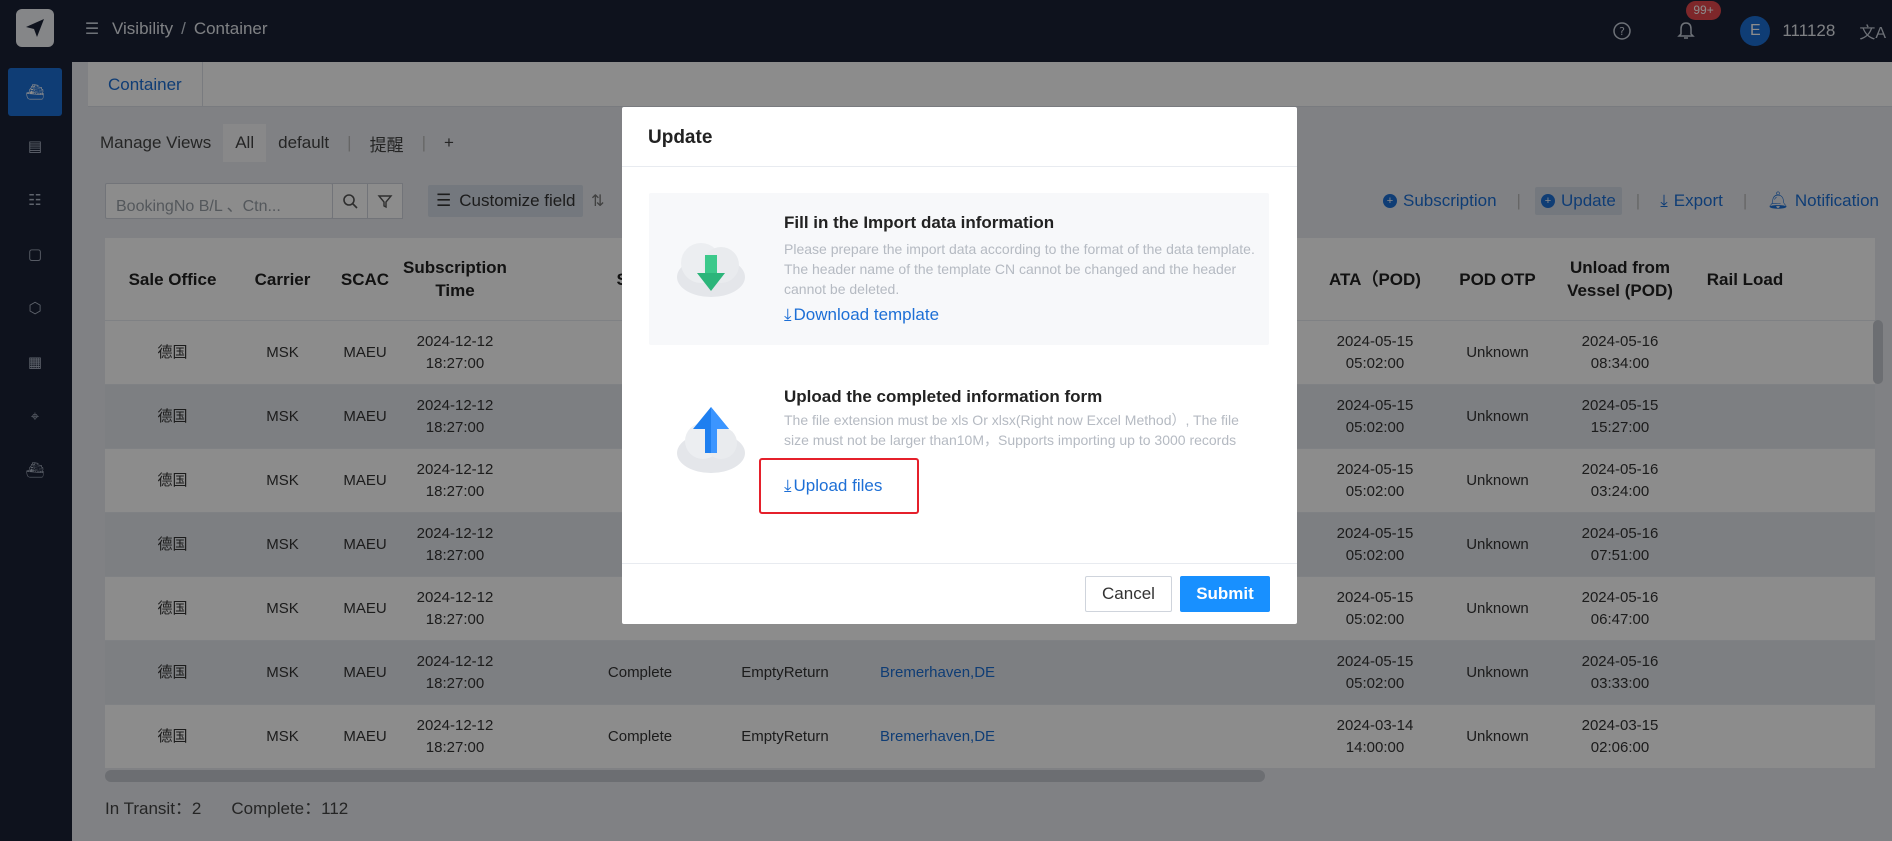 This screenshot has width=1892, height=841. I want to click on cloud-upload-icon, so click(711, 440).